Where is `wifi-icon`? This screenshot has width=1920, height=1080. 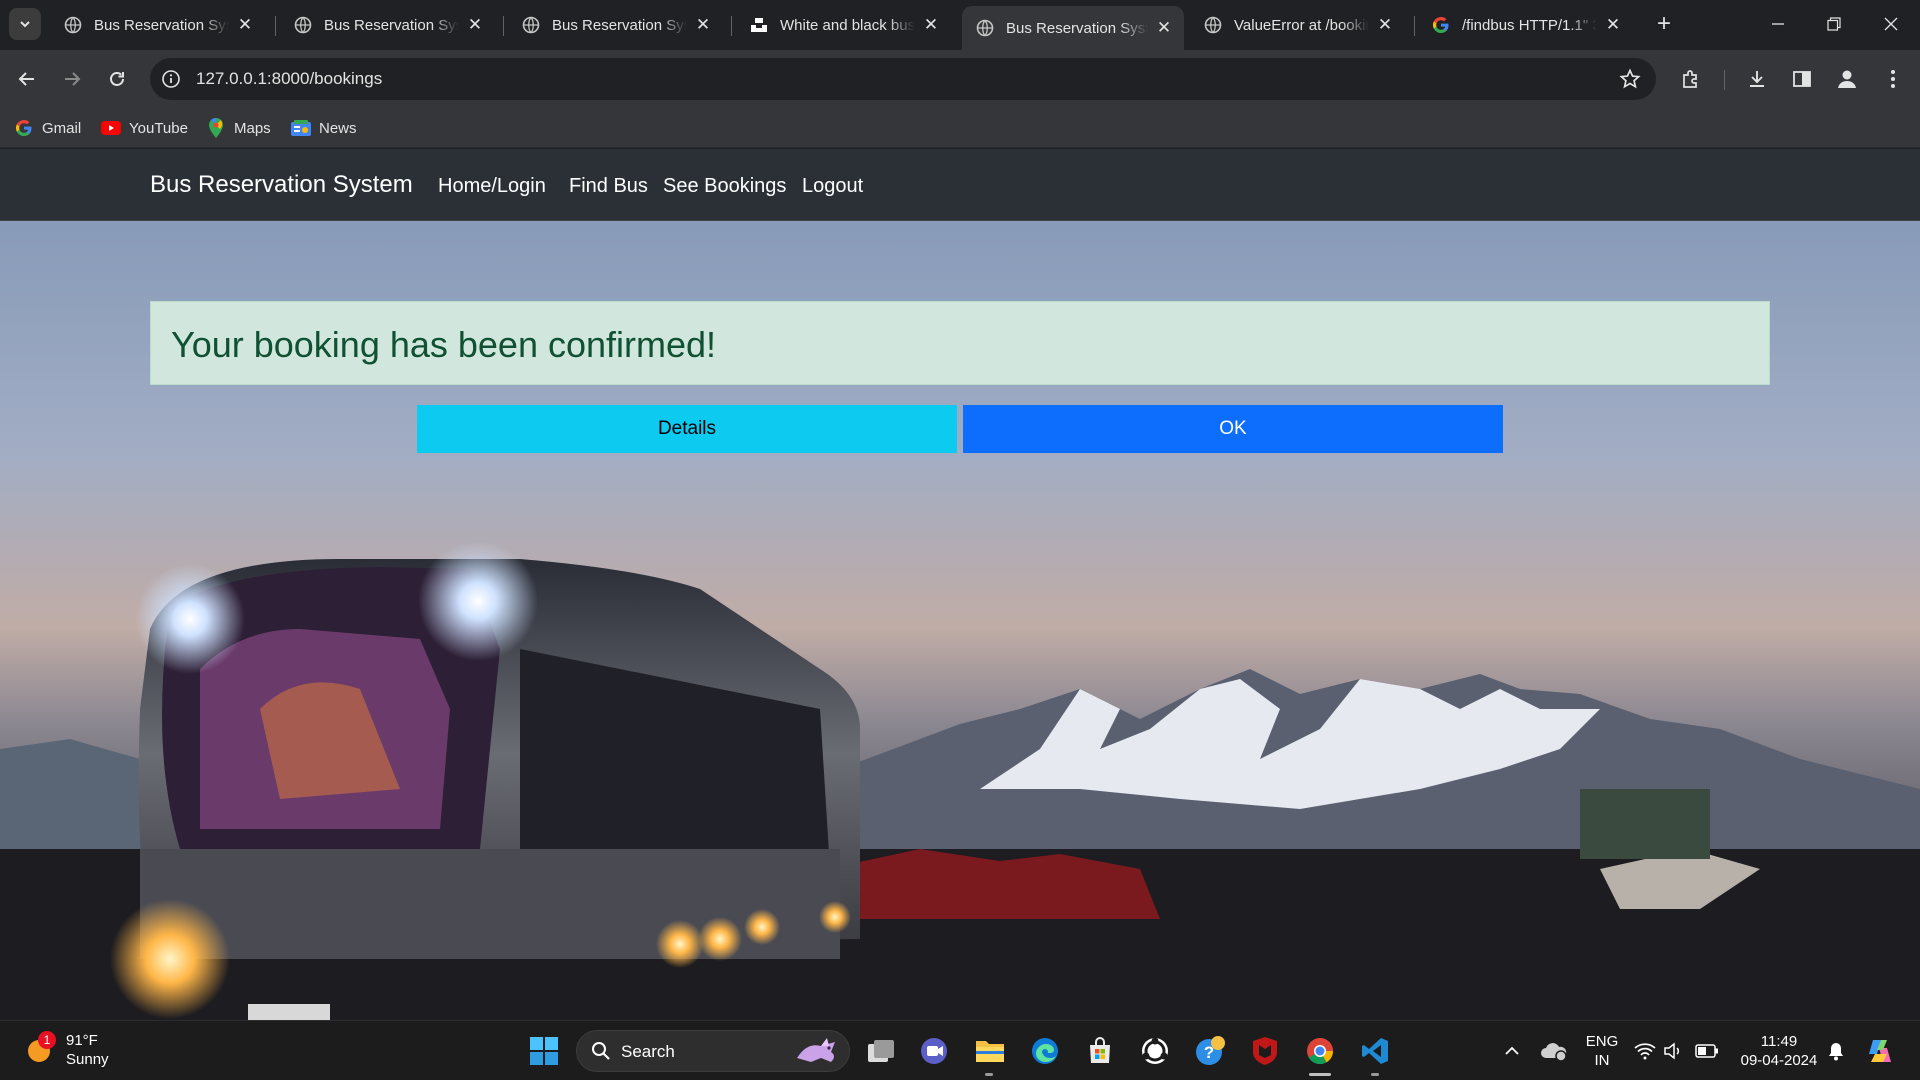
wifi-icon is located at coordinates (1645, 1051).